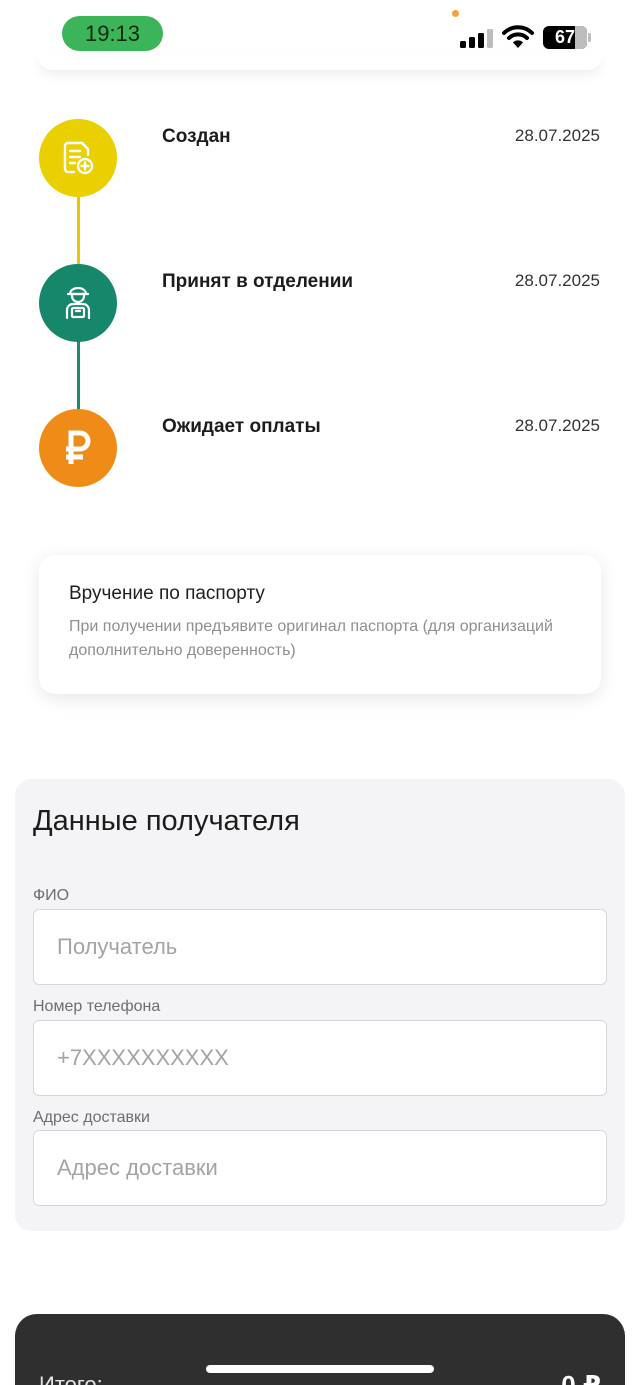 The height and width of the screenshot is (1385, 640). What do you see at coordinates (78, 303) in the screenshot?
I see `postal-worker-icon` at bounding box center [78, 303].